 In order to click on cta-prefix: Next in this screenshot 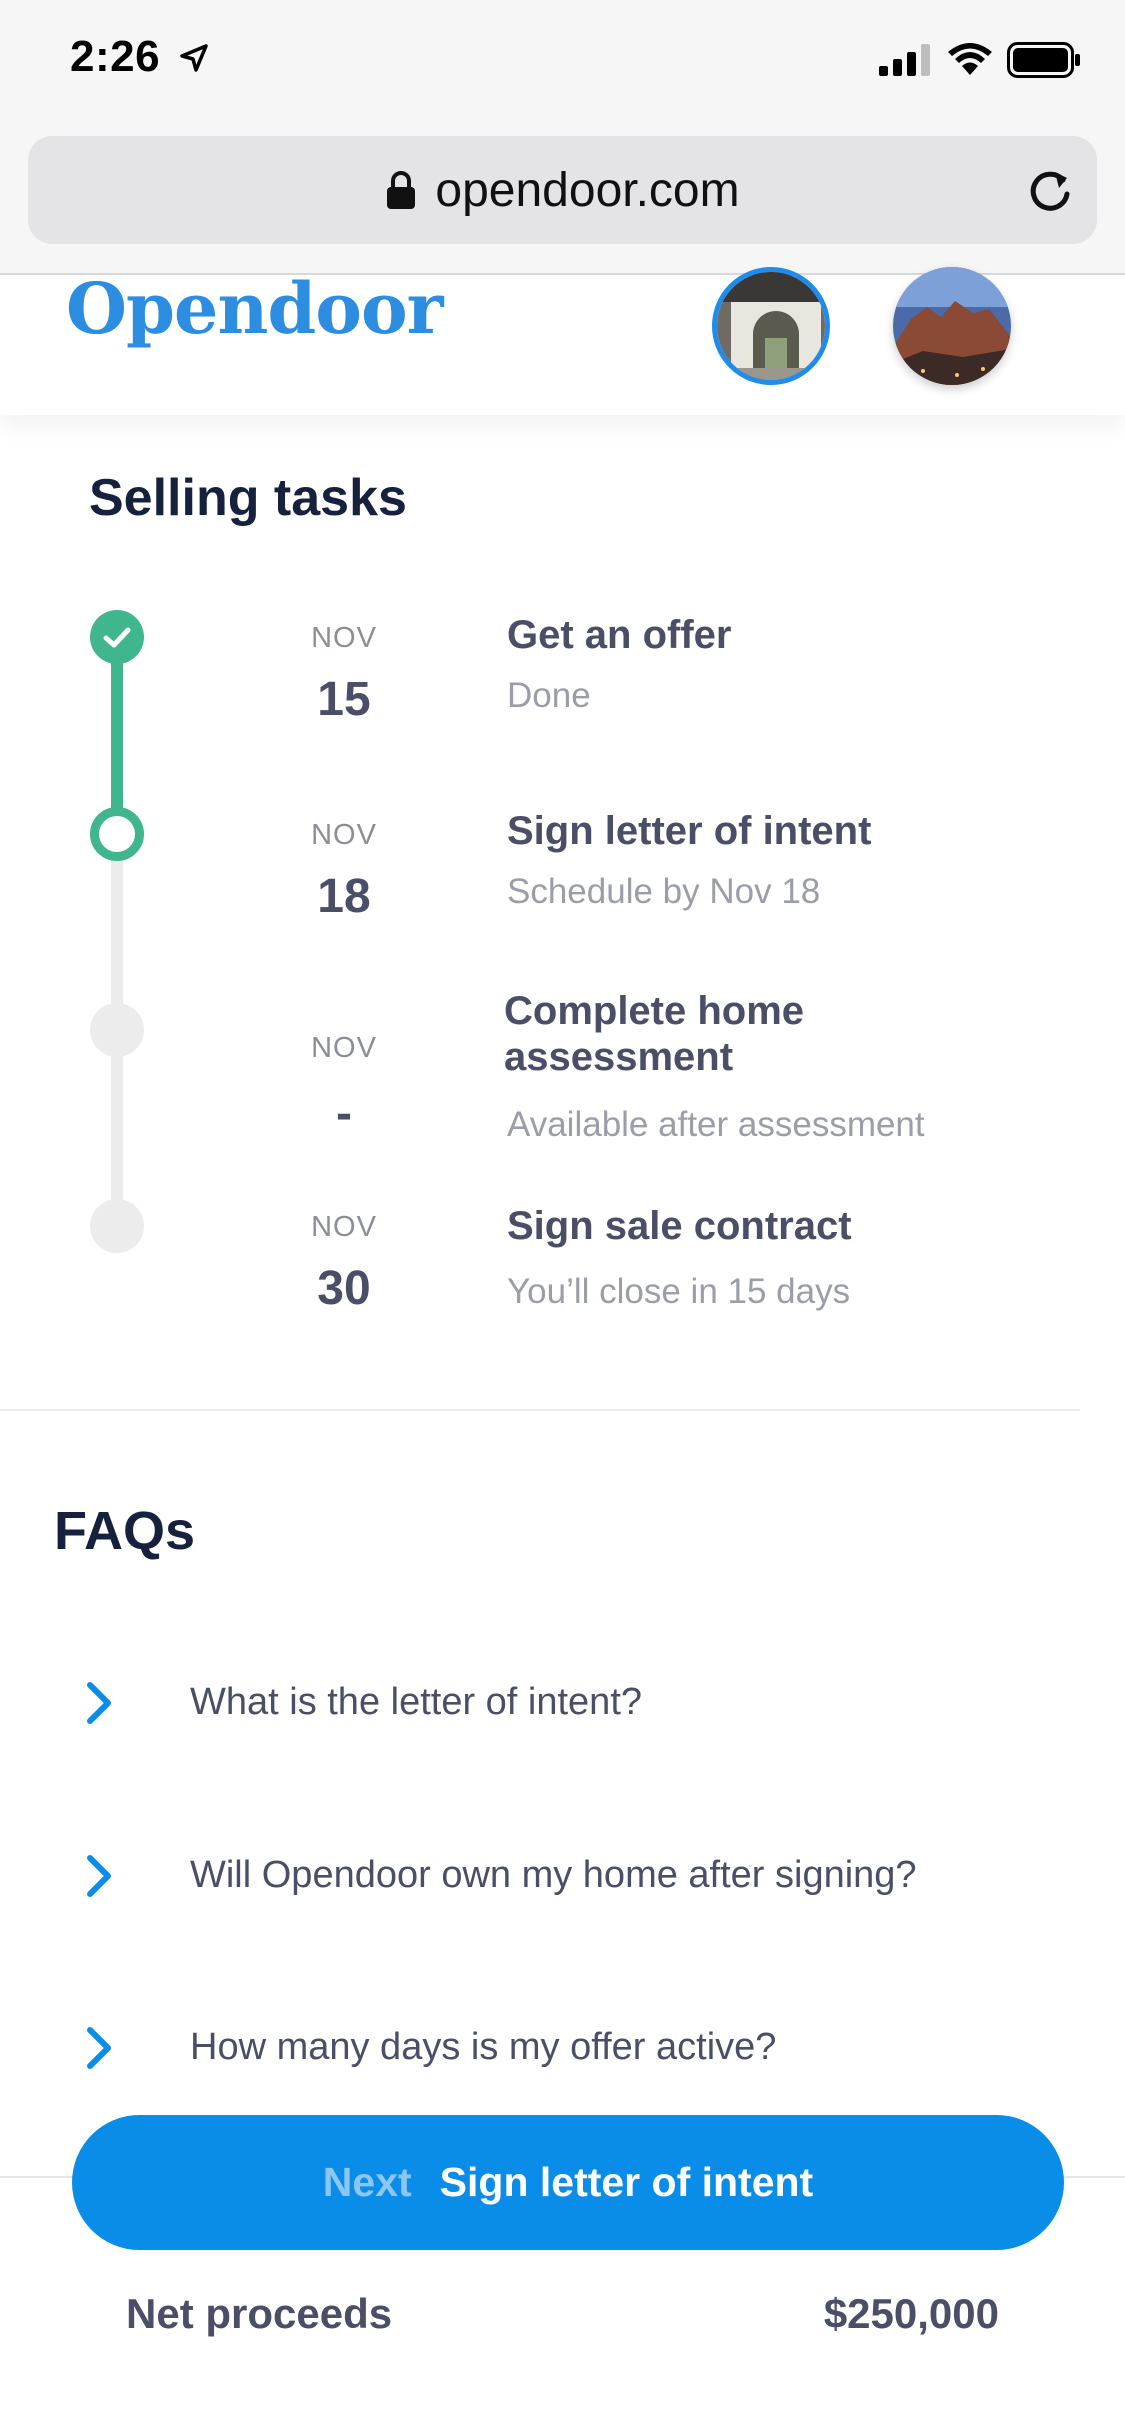, I will do `click(367, 2182)`.